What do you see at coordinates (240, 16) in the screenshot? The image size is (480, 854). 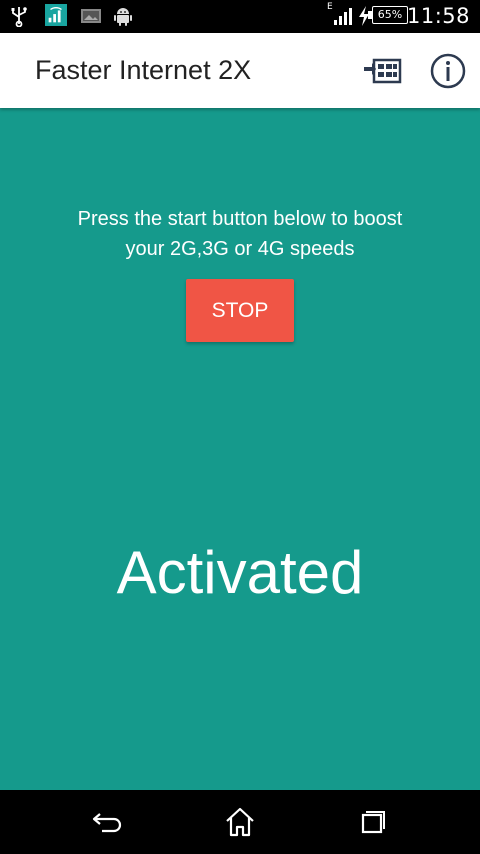 I see `status-bar: E 65% 11:58` at bounding box center [240, 16].